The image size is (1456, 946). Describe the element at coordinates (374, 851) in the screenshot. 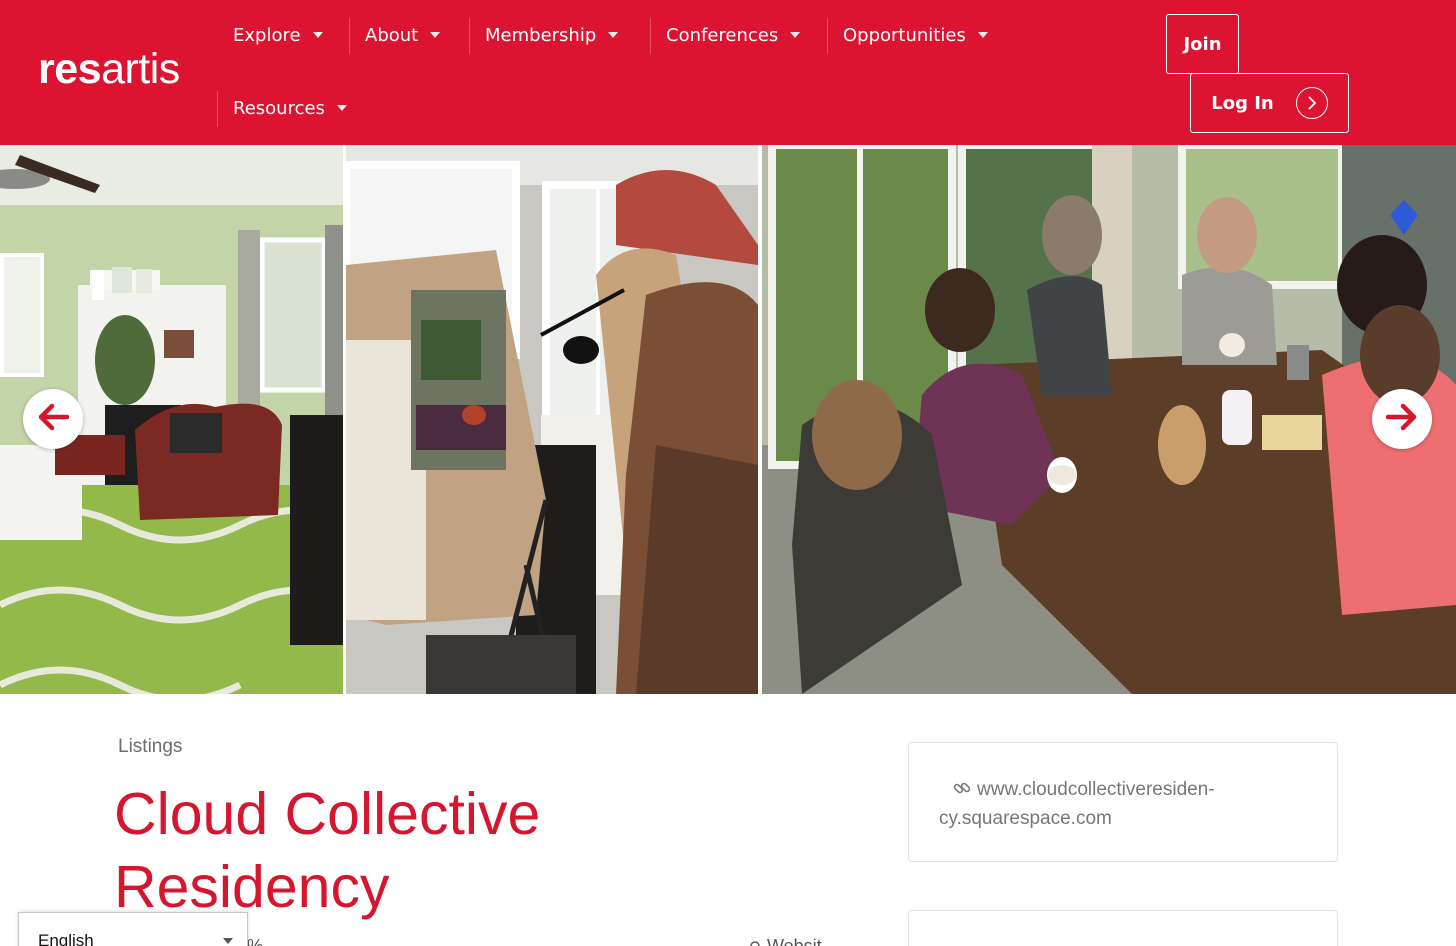

I see `page-title: Cloud Collective Residency` at that location.